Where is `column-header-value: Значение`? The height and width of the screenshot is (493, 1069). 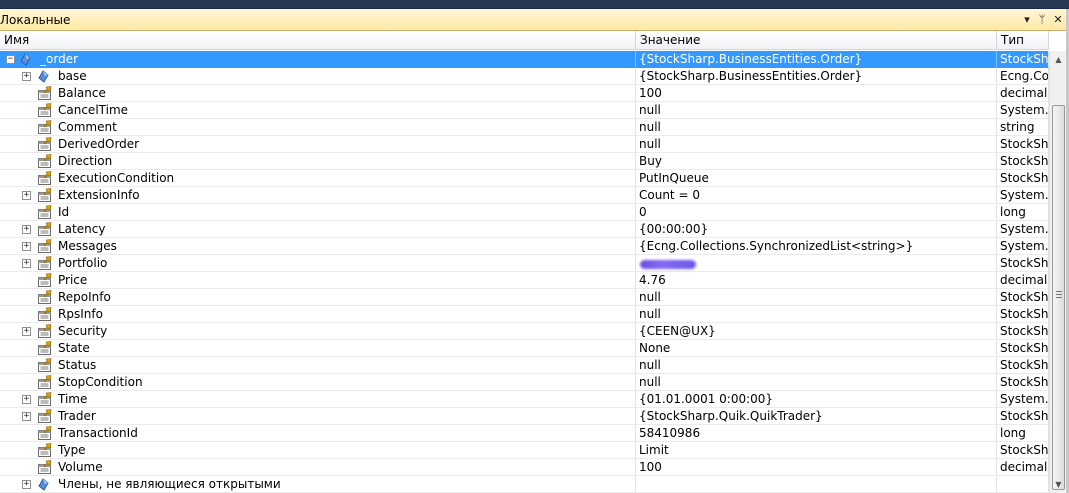 column-header-value: Значение is located at coordinates (816, 40).